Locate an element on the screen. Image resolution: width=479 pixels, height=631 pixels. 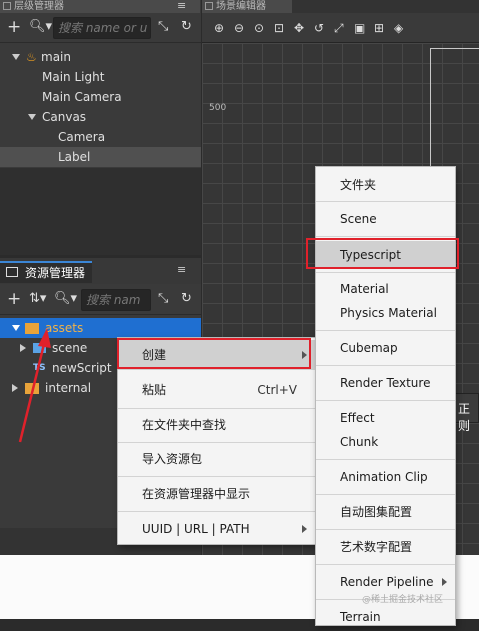
submenu-item-scene: Scene is located at coordinates (385, 219).